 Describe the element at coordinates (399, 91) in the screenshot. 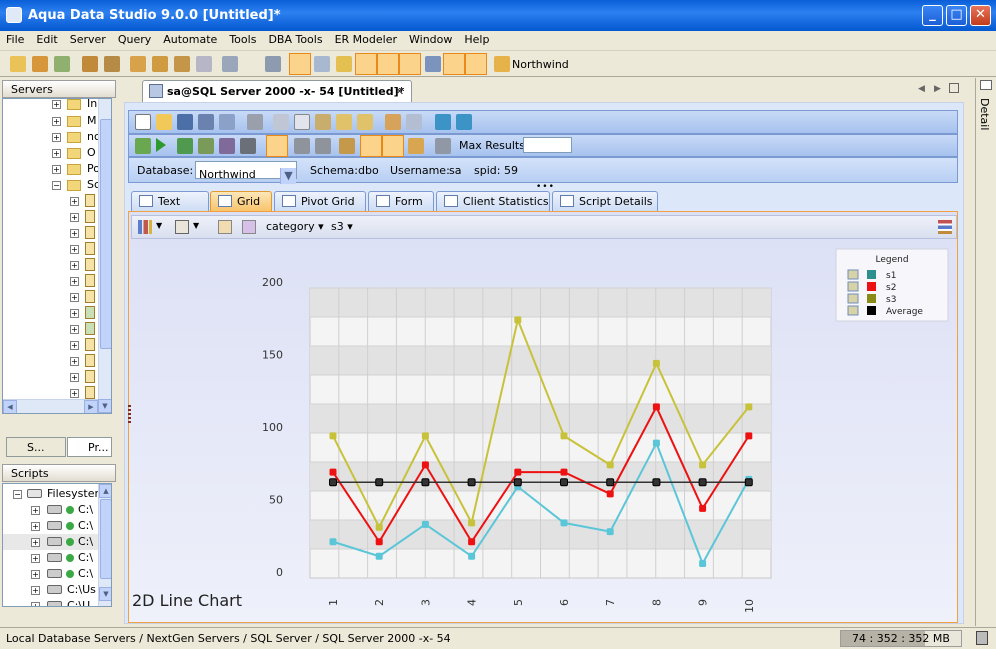

I see `close-tab-icon: ✕` at that location.